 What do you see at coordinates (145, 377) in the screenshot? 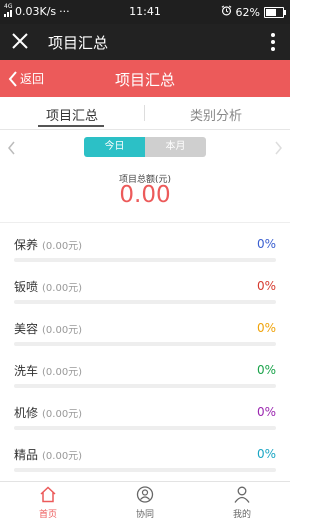
I see `list-item: 洗车 (0.00元) 0%` at bounding box center [145, 377].